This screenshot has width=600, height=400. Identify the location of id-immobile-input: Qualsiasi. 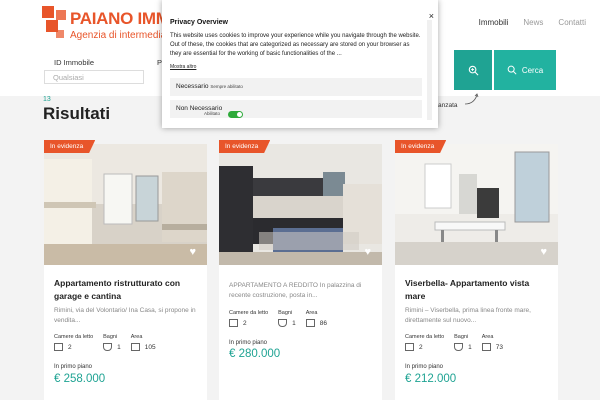
(94, 77).